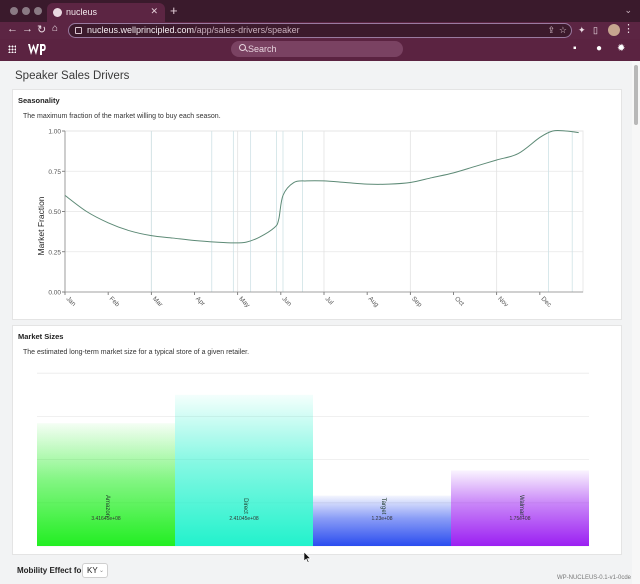  I want to click on x-tick-label: Jan, so click(71, 301).